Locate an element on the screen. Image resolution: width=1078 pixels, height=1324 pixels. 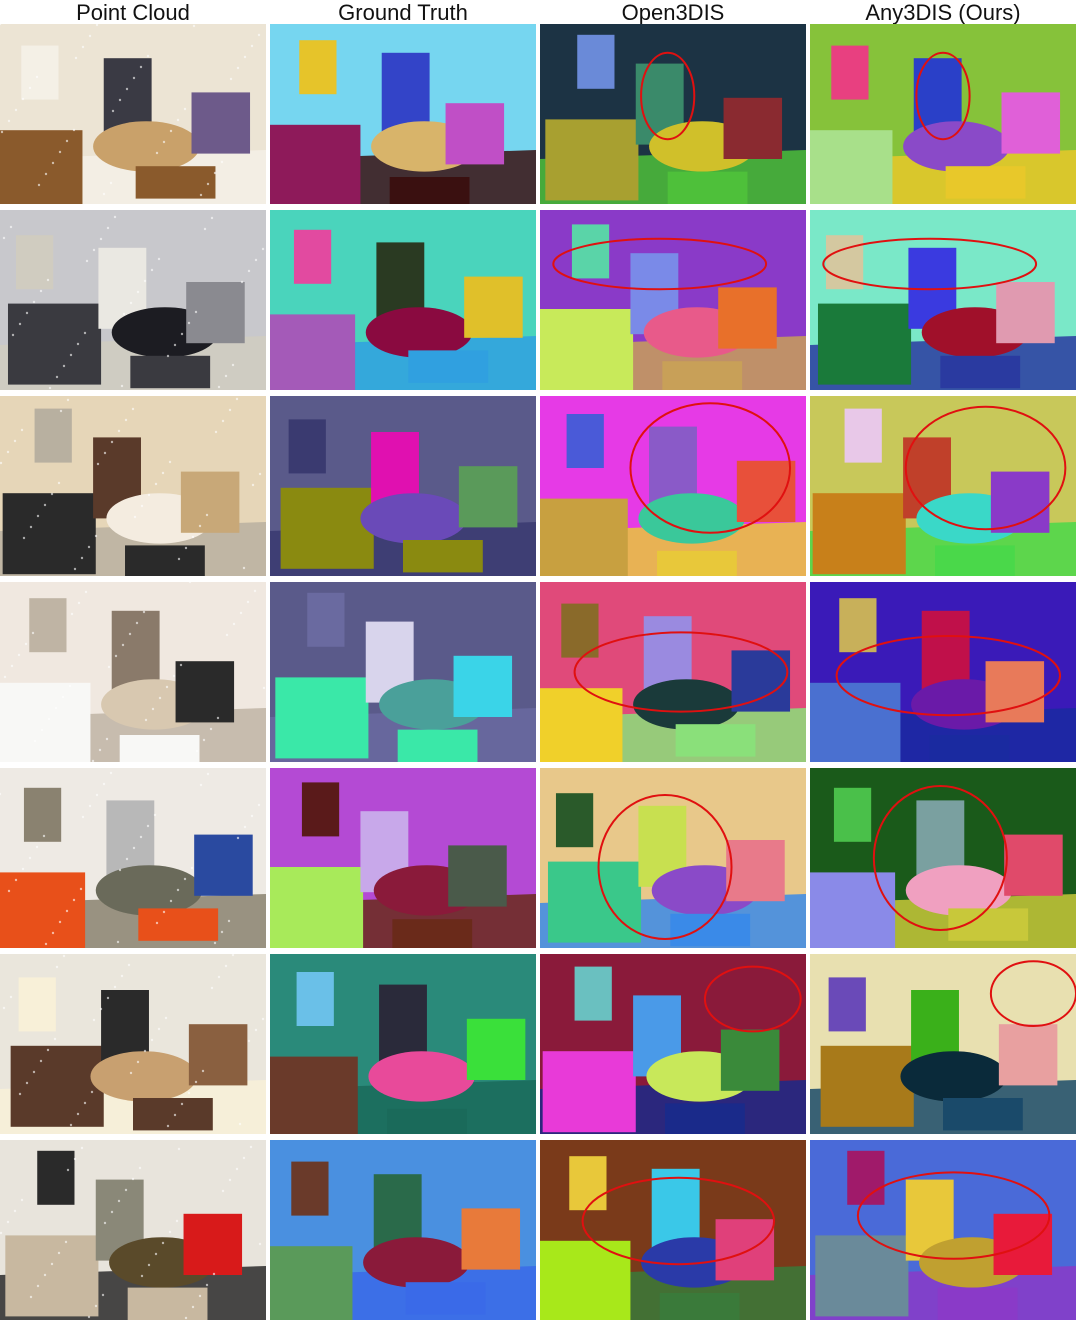
panel-living-room-sofa-any is located at coordinates (943, 486).